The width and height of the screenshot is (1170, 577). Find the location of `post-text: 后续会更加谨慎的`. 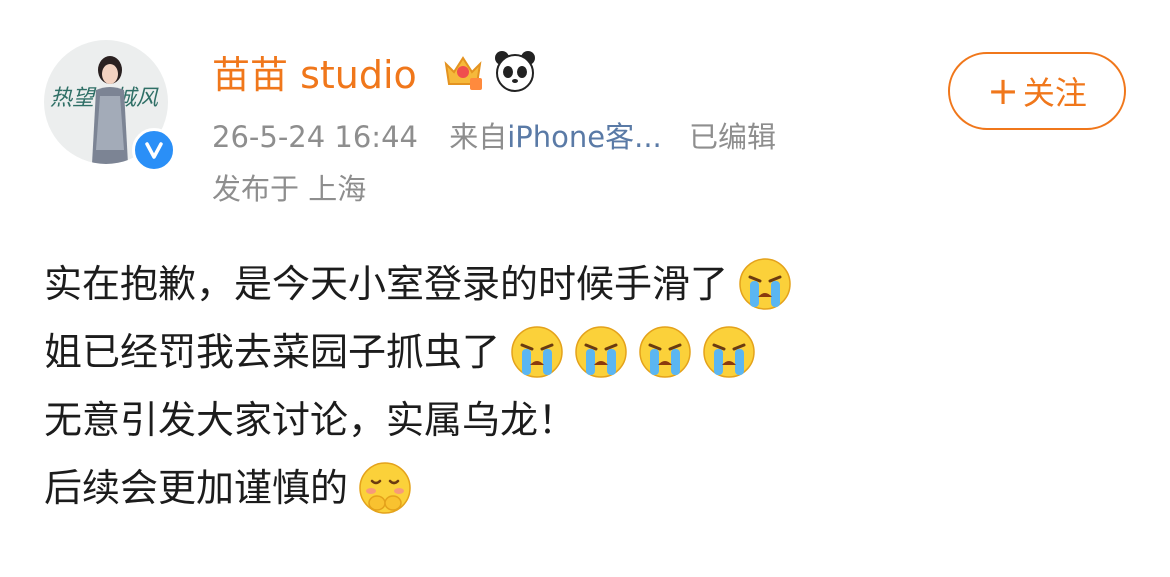

post-text: 后续会更加谨慎的 is located at coordinates (196, 488).